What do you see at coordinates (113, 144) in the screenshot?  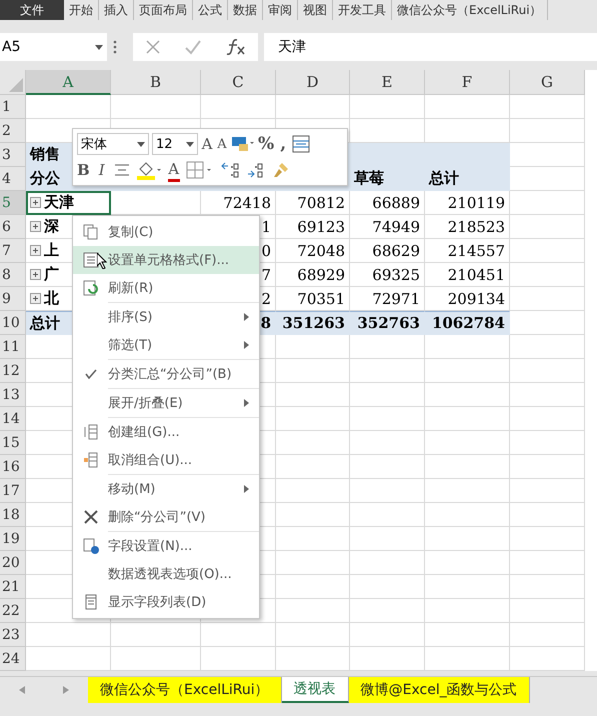 I see `font-name-field: 宋体` at bounding box center [113, 144].